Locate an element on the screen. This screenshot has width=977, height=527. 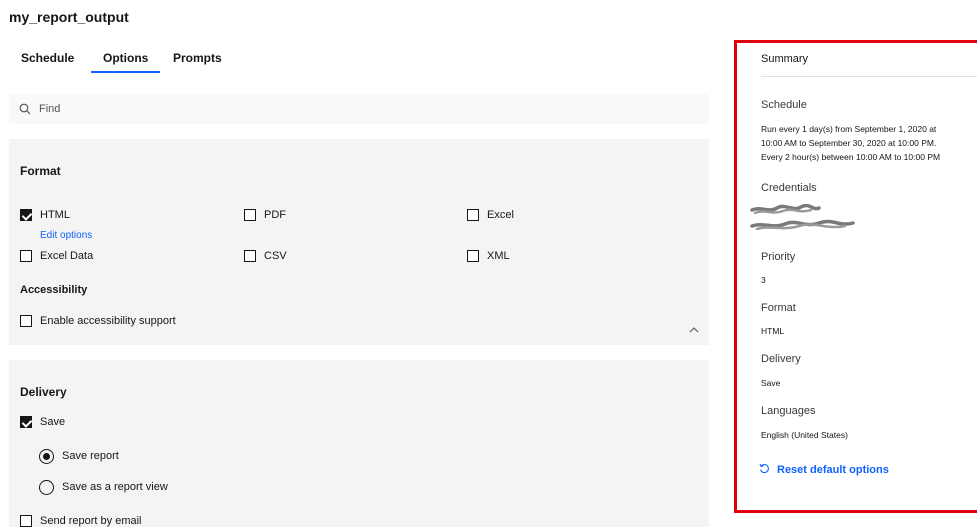
summary-priority-value: 3 is located at coordinates (763, 280).